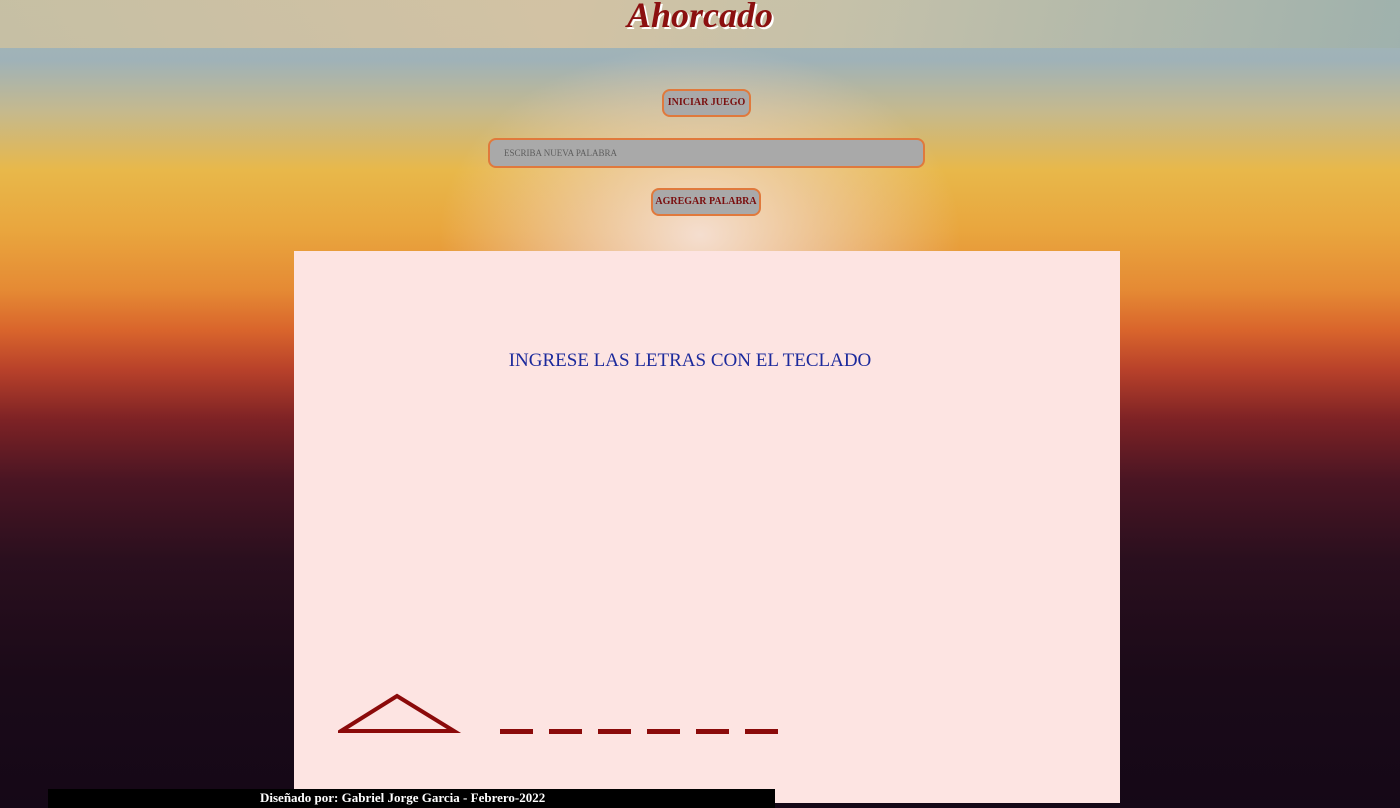 The height and width of the screenshot is (808, 1400). What do you see at coordinates (690, 360) in the screenshot?
I see `instructions-text: INGRESE LAS LETRAS CON EL TECLADO` at bounding box center [690, 360].